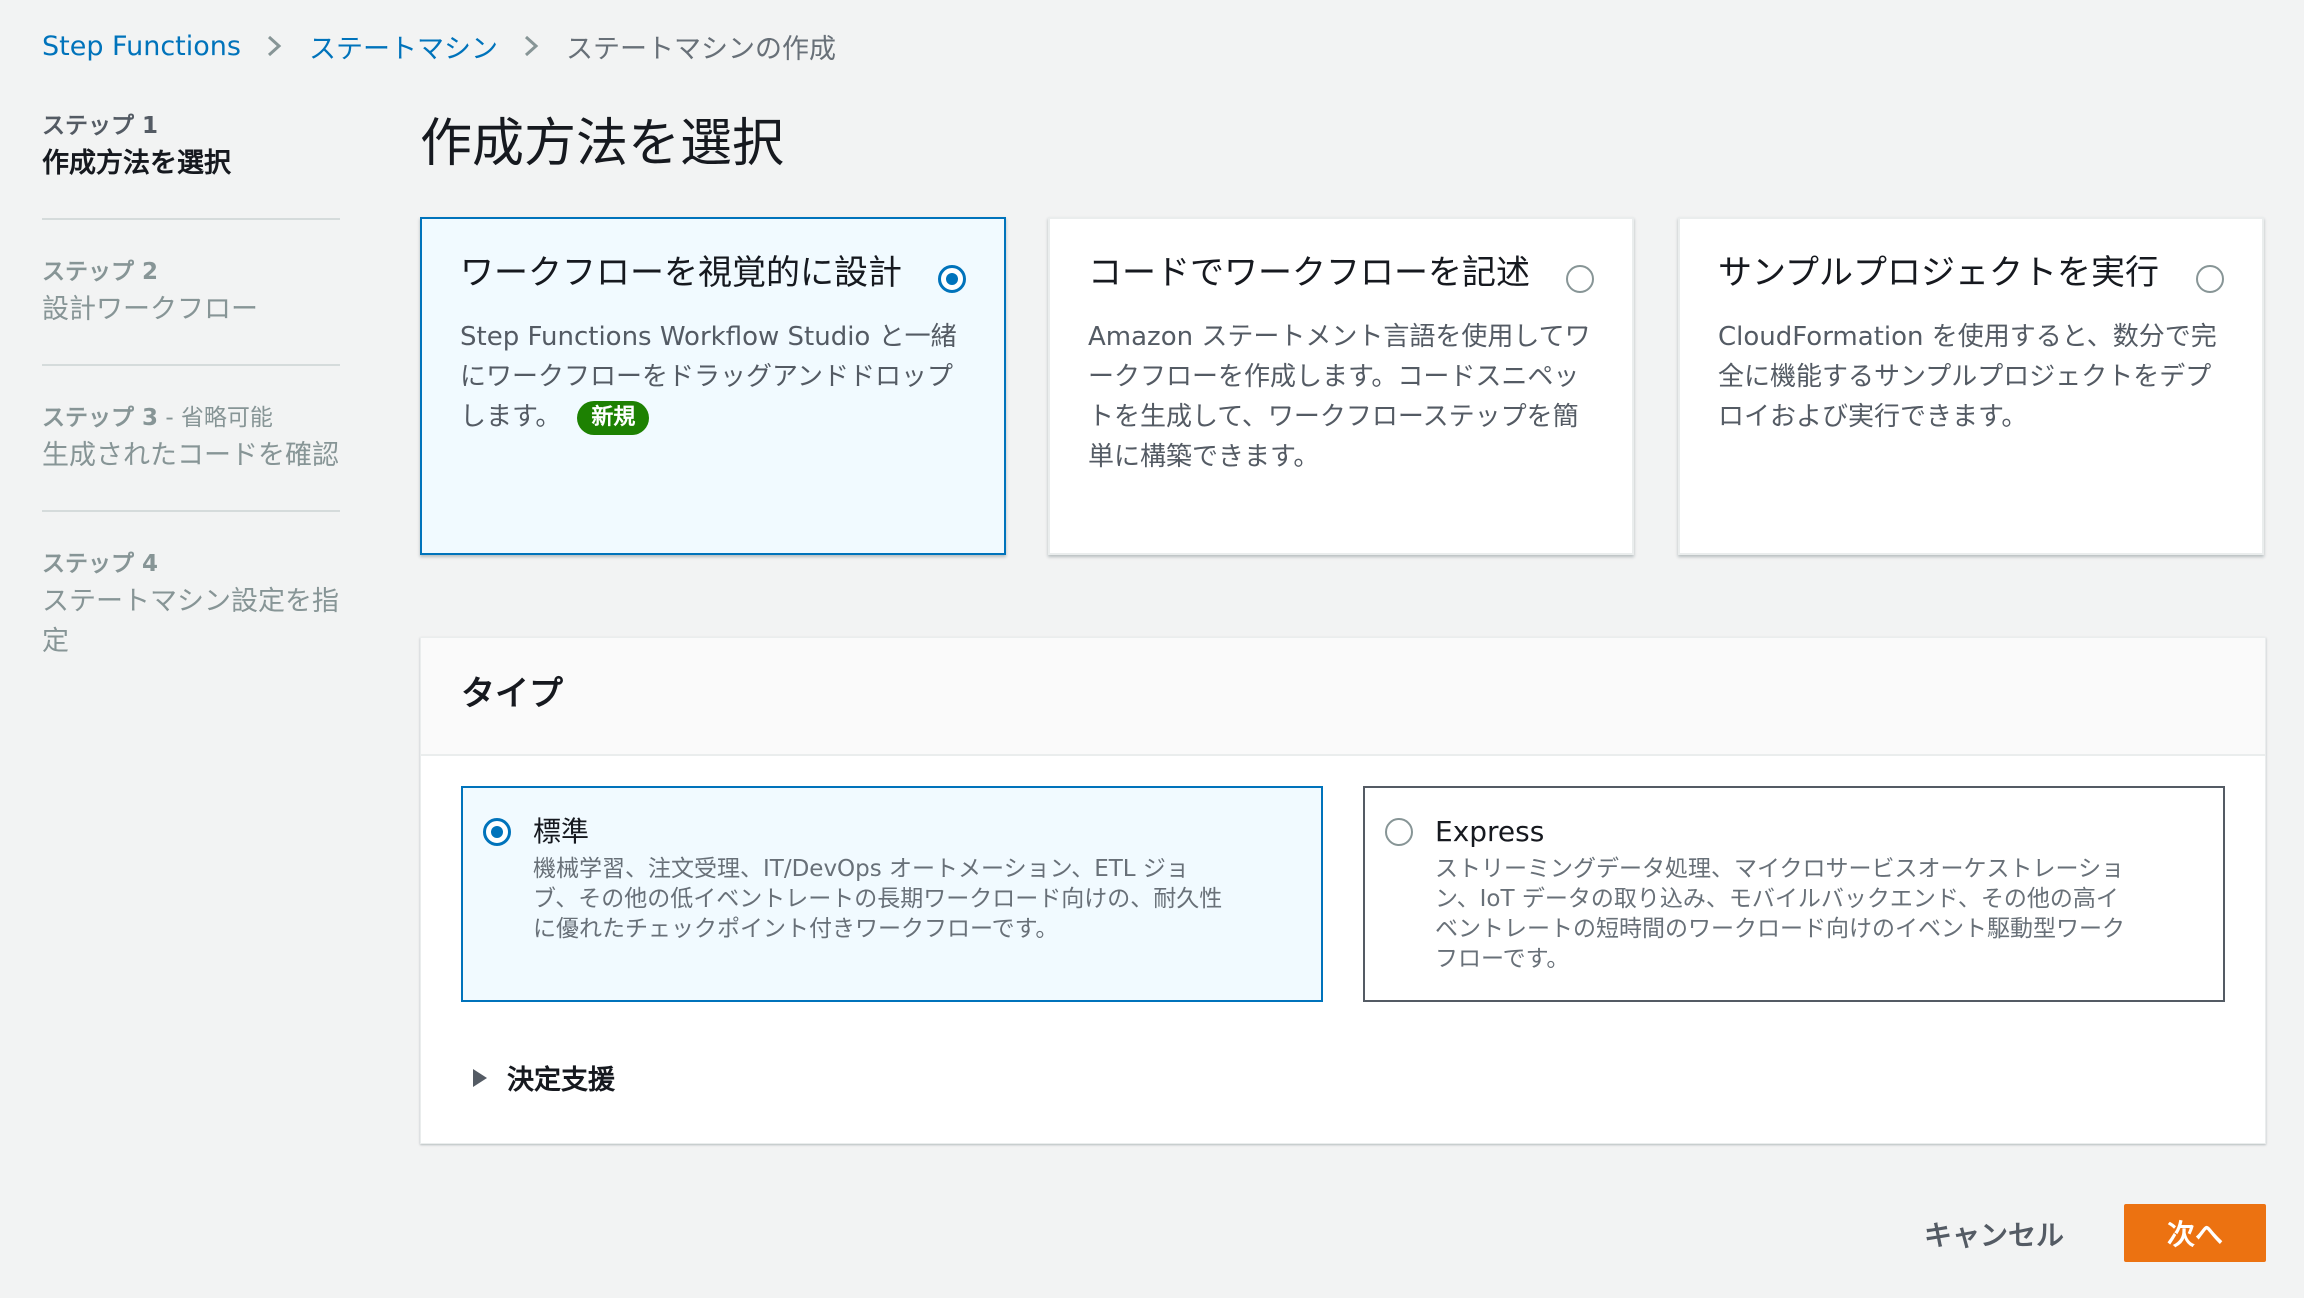 This screenshot has height=1298, width=2304. What do you see at coordinates (2195, 1233) in the screenshot?
I see `next-button: 次へ` at bounding box center [2195, 1233].